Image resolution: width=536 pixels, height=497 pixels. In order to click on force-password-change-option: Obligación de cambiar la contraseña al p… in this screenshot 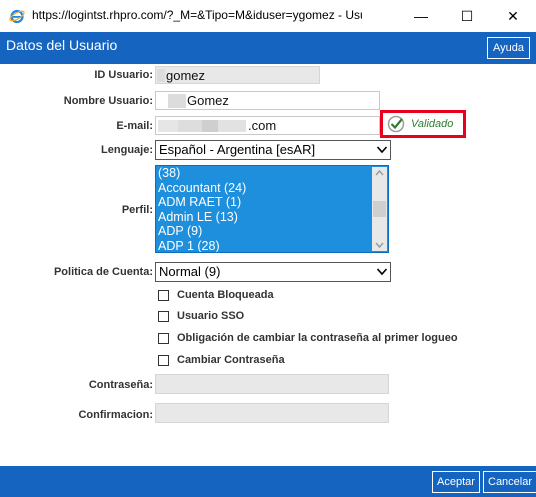, I will do `click(308, 338)`.